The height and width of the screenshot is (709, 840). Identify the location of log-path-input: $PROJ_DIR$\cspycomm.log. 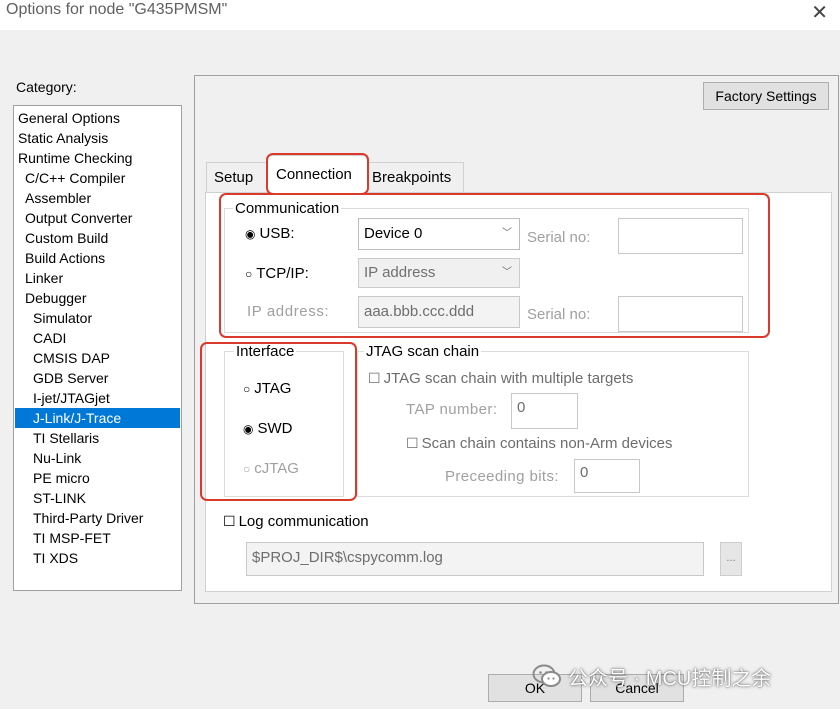
(475, 559).